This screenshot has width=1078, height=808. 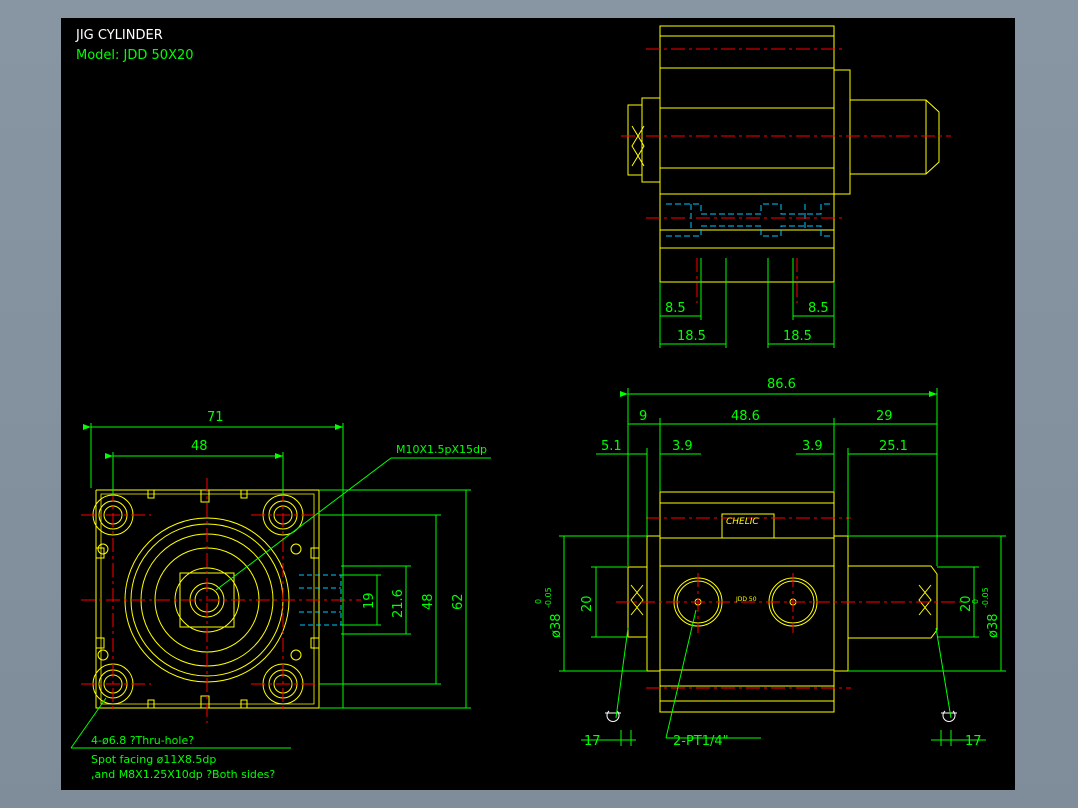 What do you see at coordinates (682, 446) in the screenshot?
I see `side-dim-left-sub2: 3.9` at bounding box center [682, 446].